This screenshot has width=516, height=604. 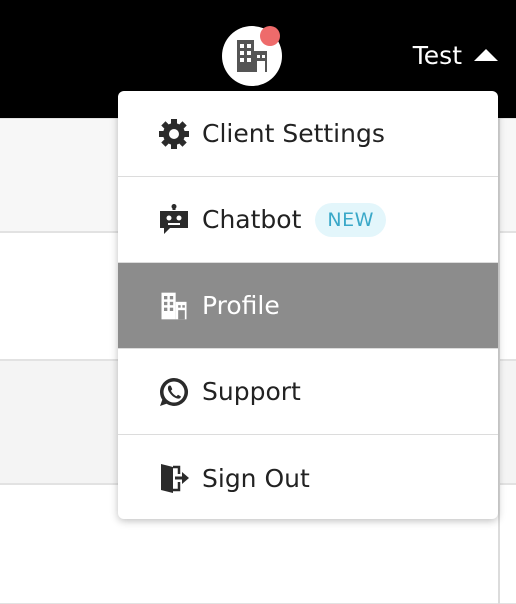 What do you see at coordinates (174, 478) in the screenshot?
I see `sign-out-icon` at bounding box center [174, 478].